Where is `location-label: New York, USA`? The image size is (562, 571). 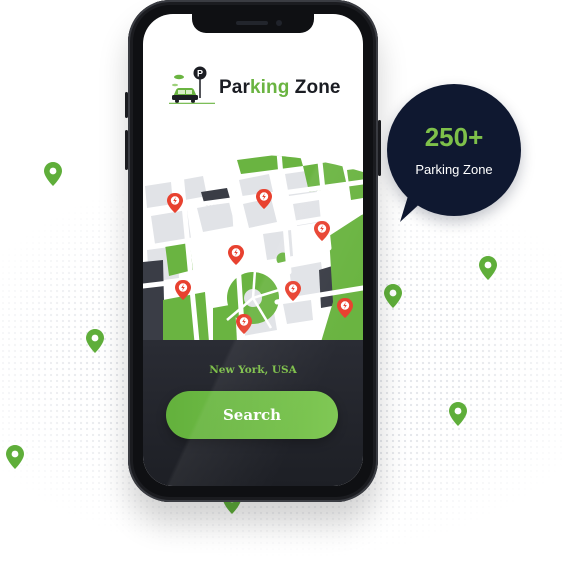
location-label: New York, USA is located at coordinates (253, 370).